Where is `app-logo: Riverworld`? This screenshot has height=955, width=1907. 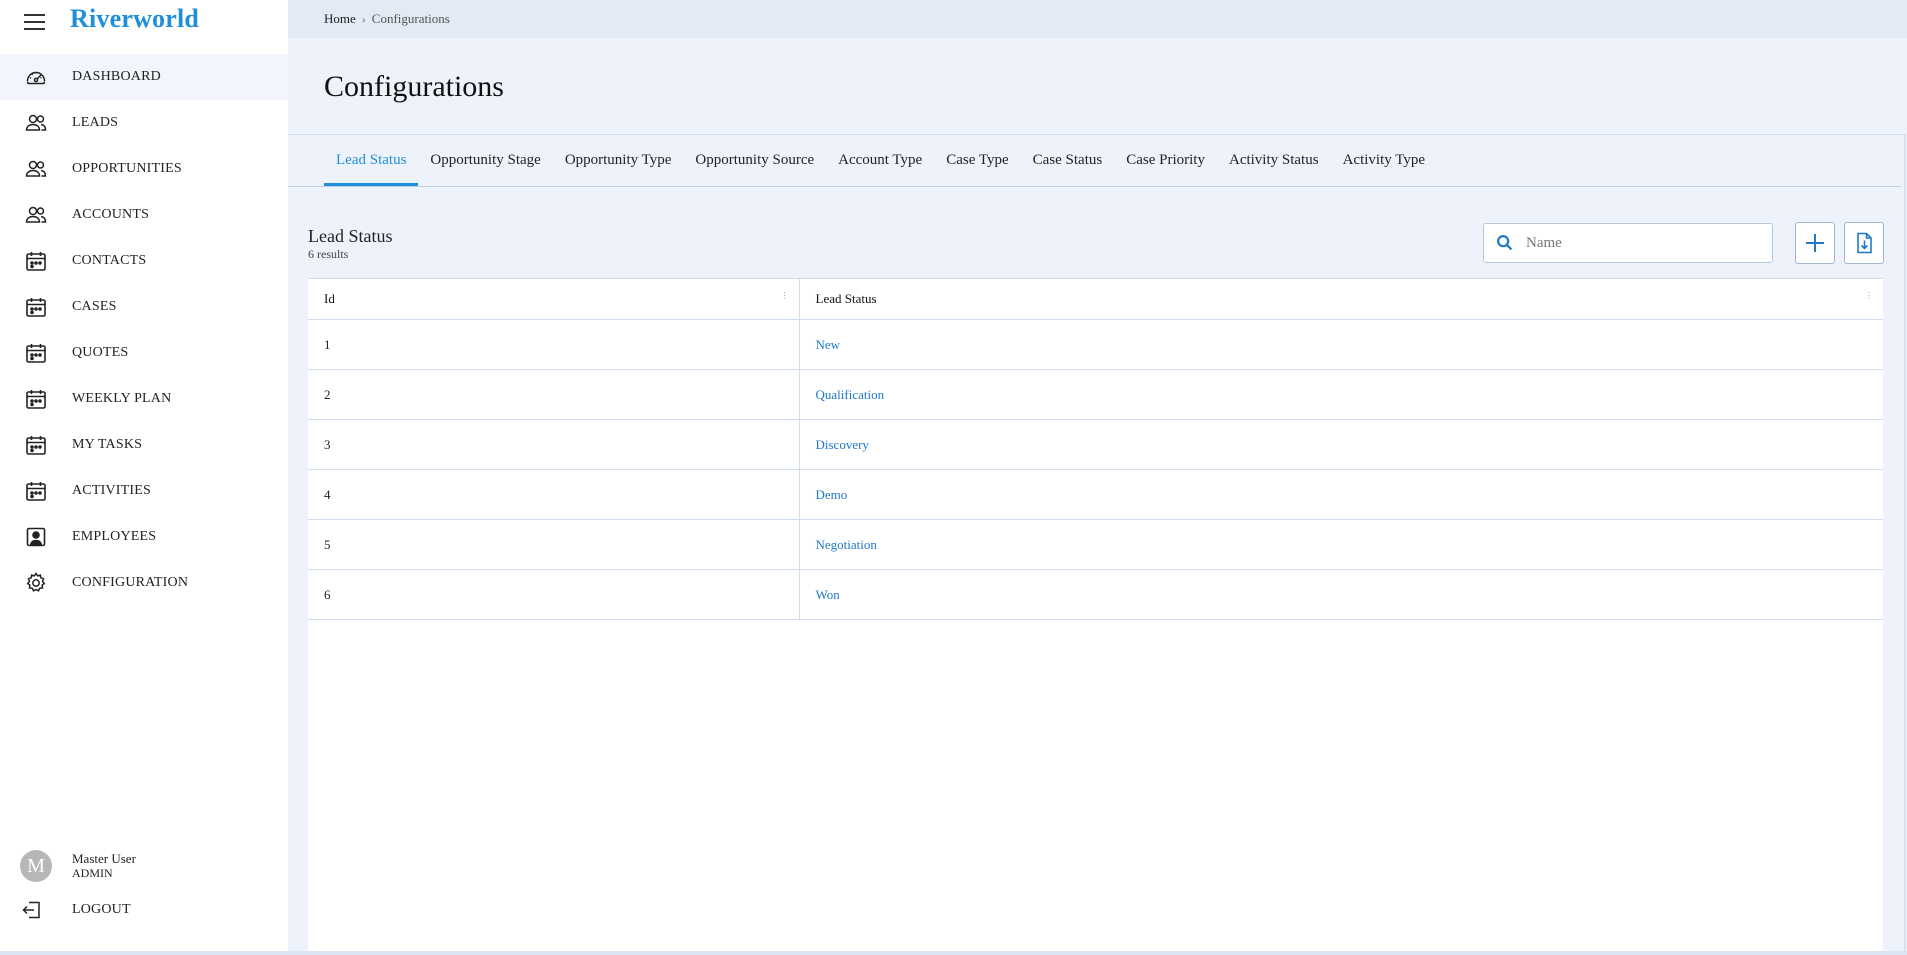 app-logo: Riverworld is located at coordinates (134, 19).